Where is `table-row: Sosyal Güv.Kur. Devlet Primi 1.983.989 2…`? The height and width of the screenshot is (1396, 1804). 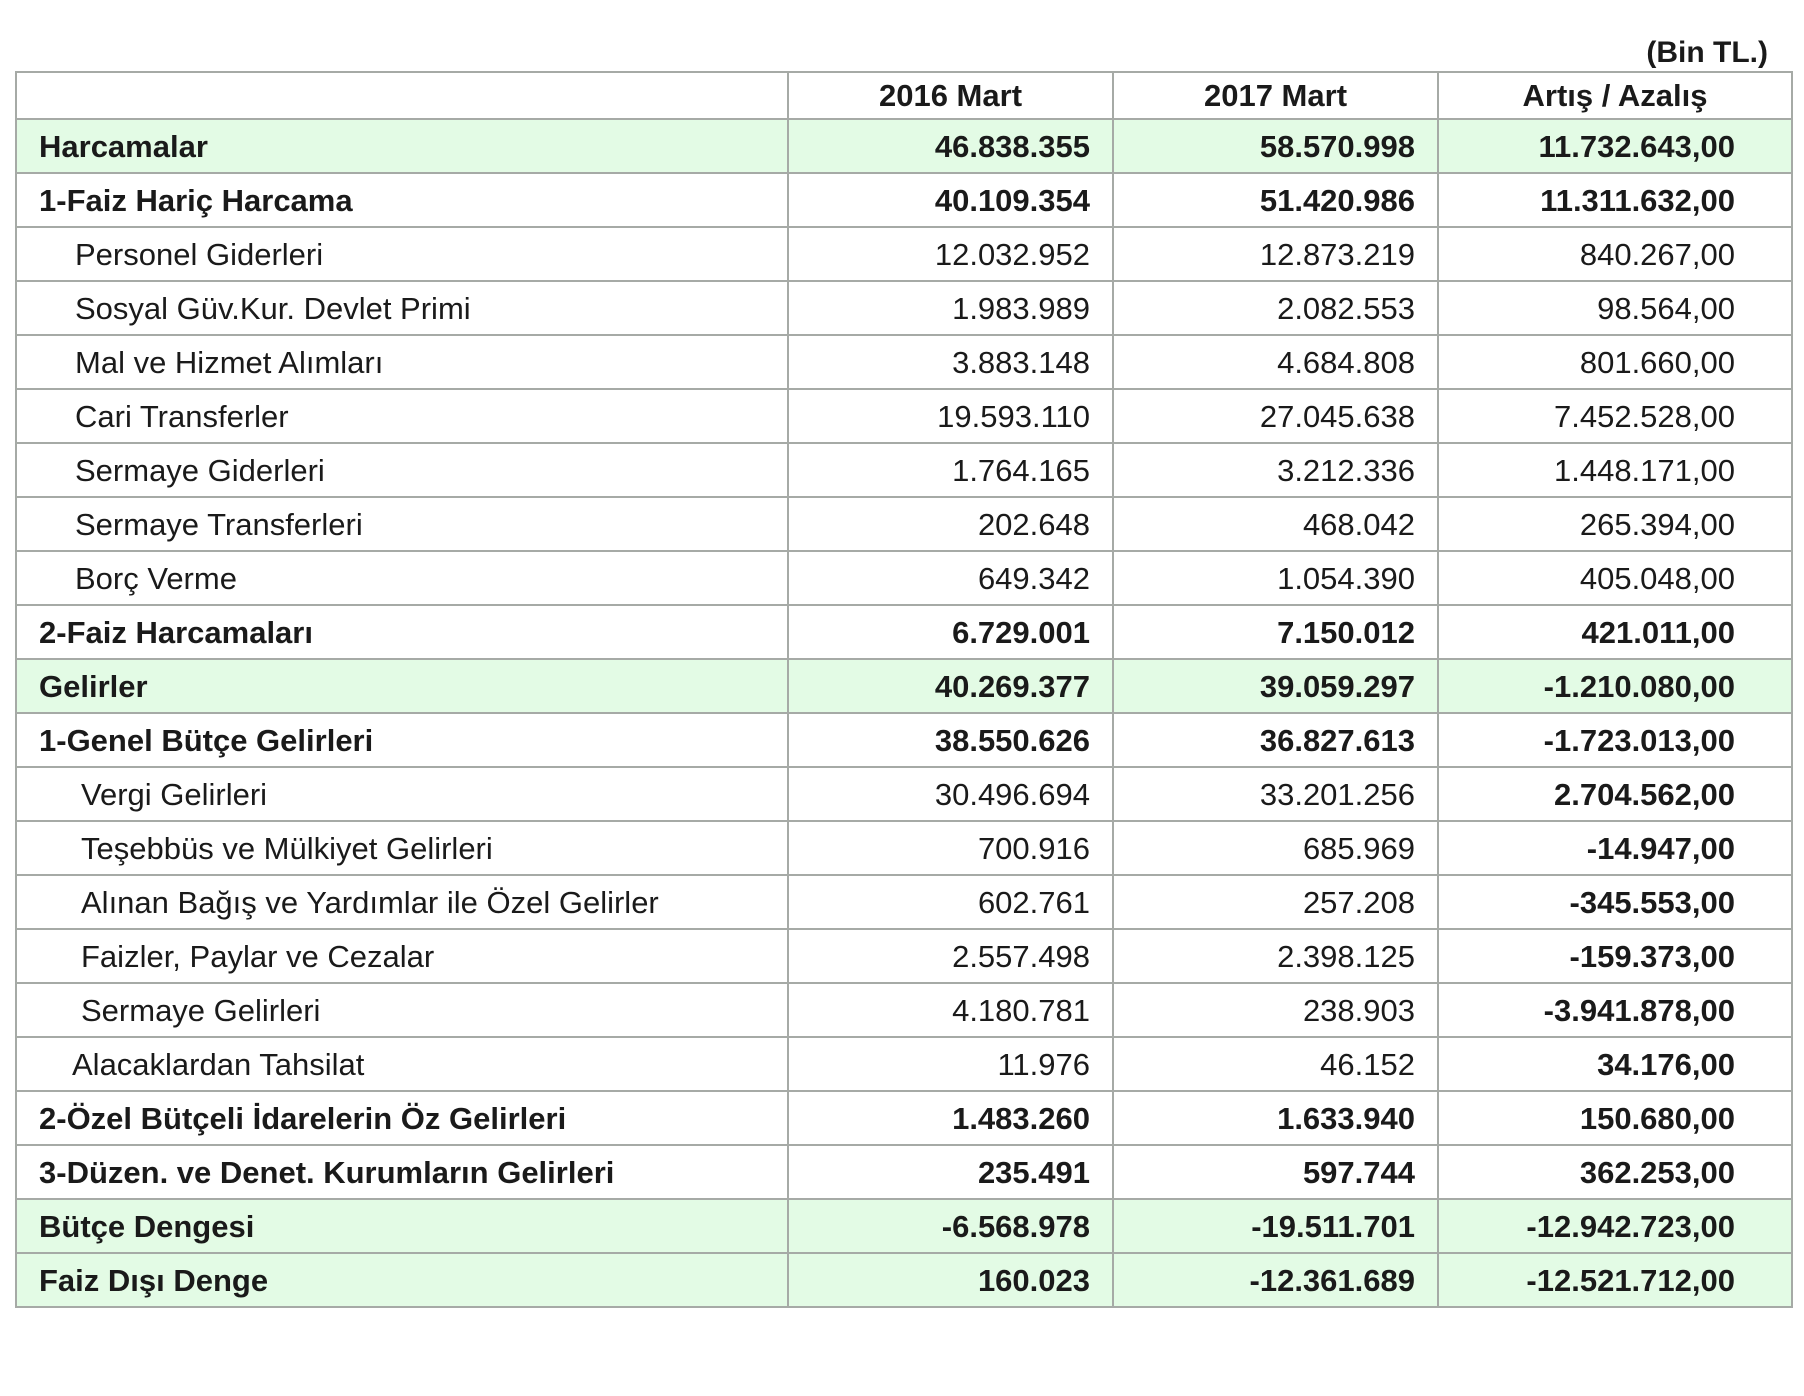 table-row: Sosyal Güv.Kur. Devlet Primi 1.983.989 2… is located at coordinates (904, 308).